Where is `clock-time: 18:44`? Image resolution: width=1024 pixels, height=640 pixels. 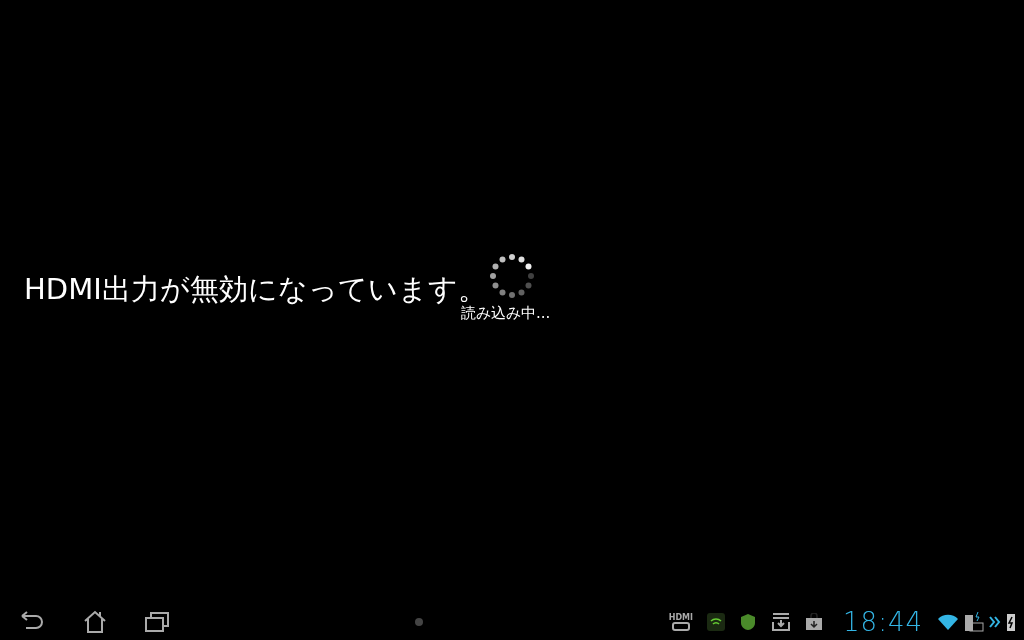 clock-time: 18:44 is located at coordinates (883, 622).